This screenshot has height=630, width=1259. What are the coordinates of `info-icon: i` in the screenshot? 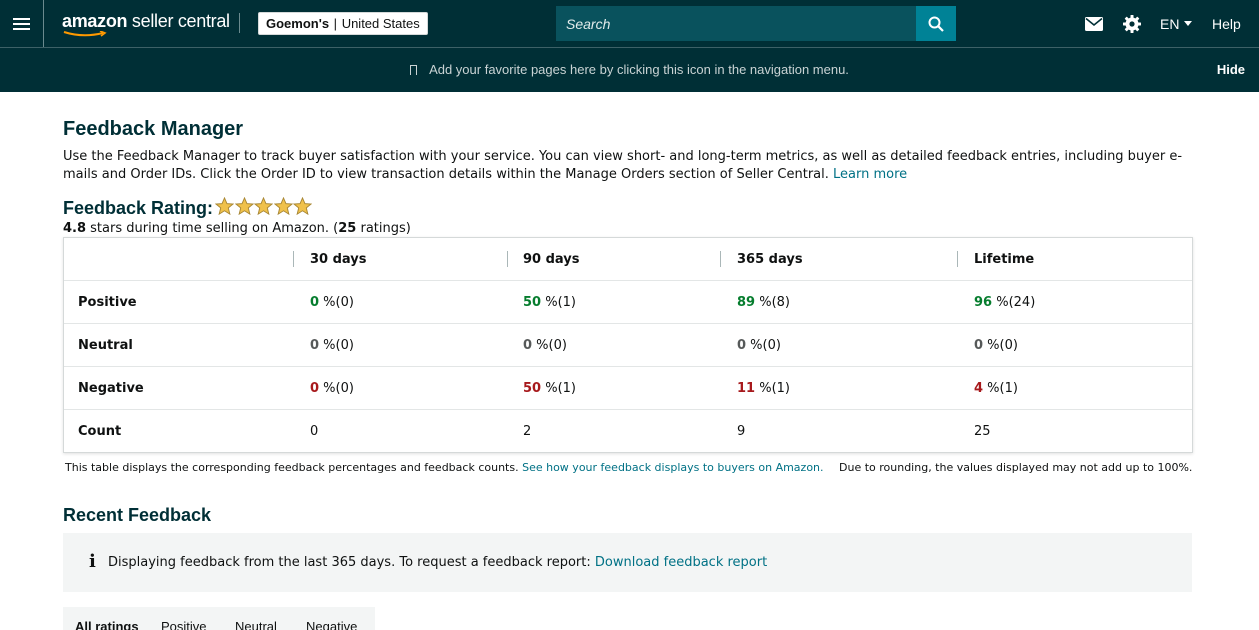 It's located at (92, 561).